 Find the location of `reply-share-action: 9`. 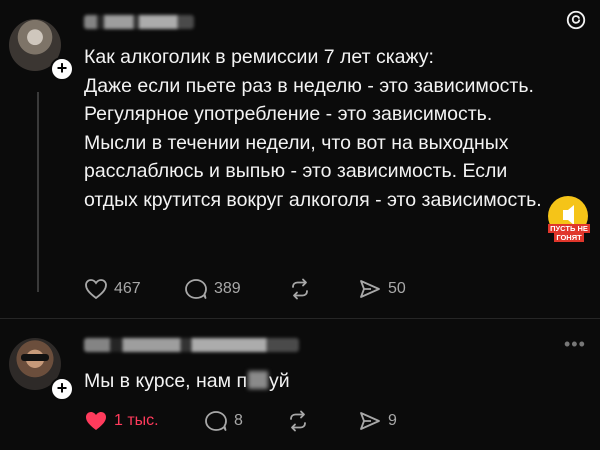

reply-share-action: 9 is located at coordinates (377, 421).